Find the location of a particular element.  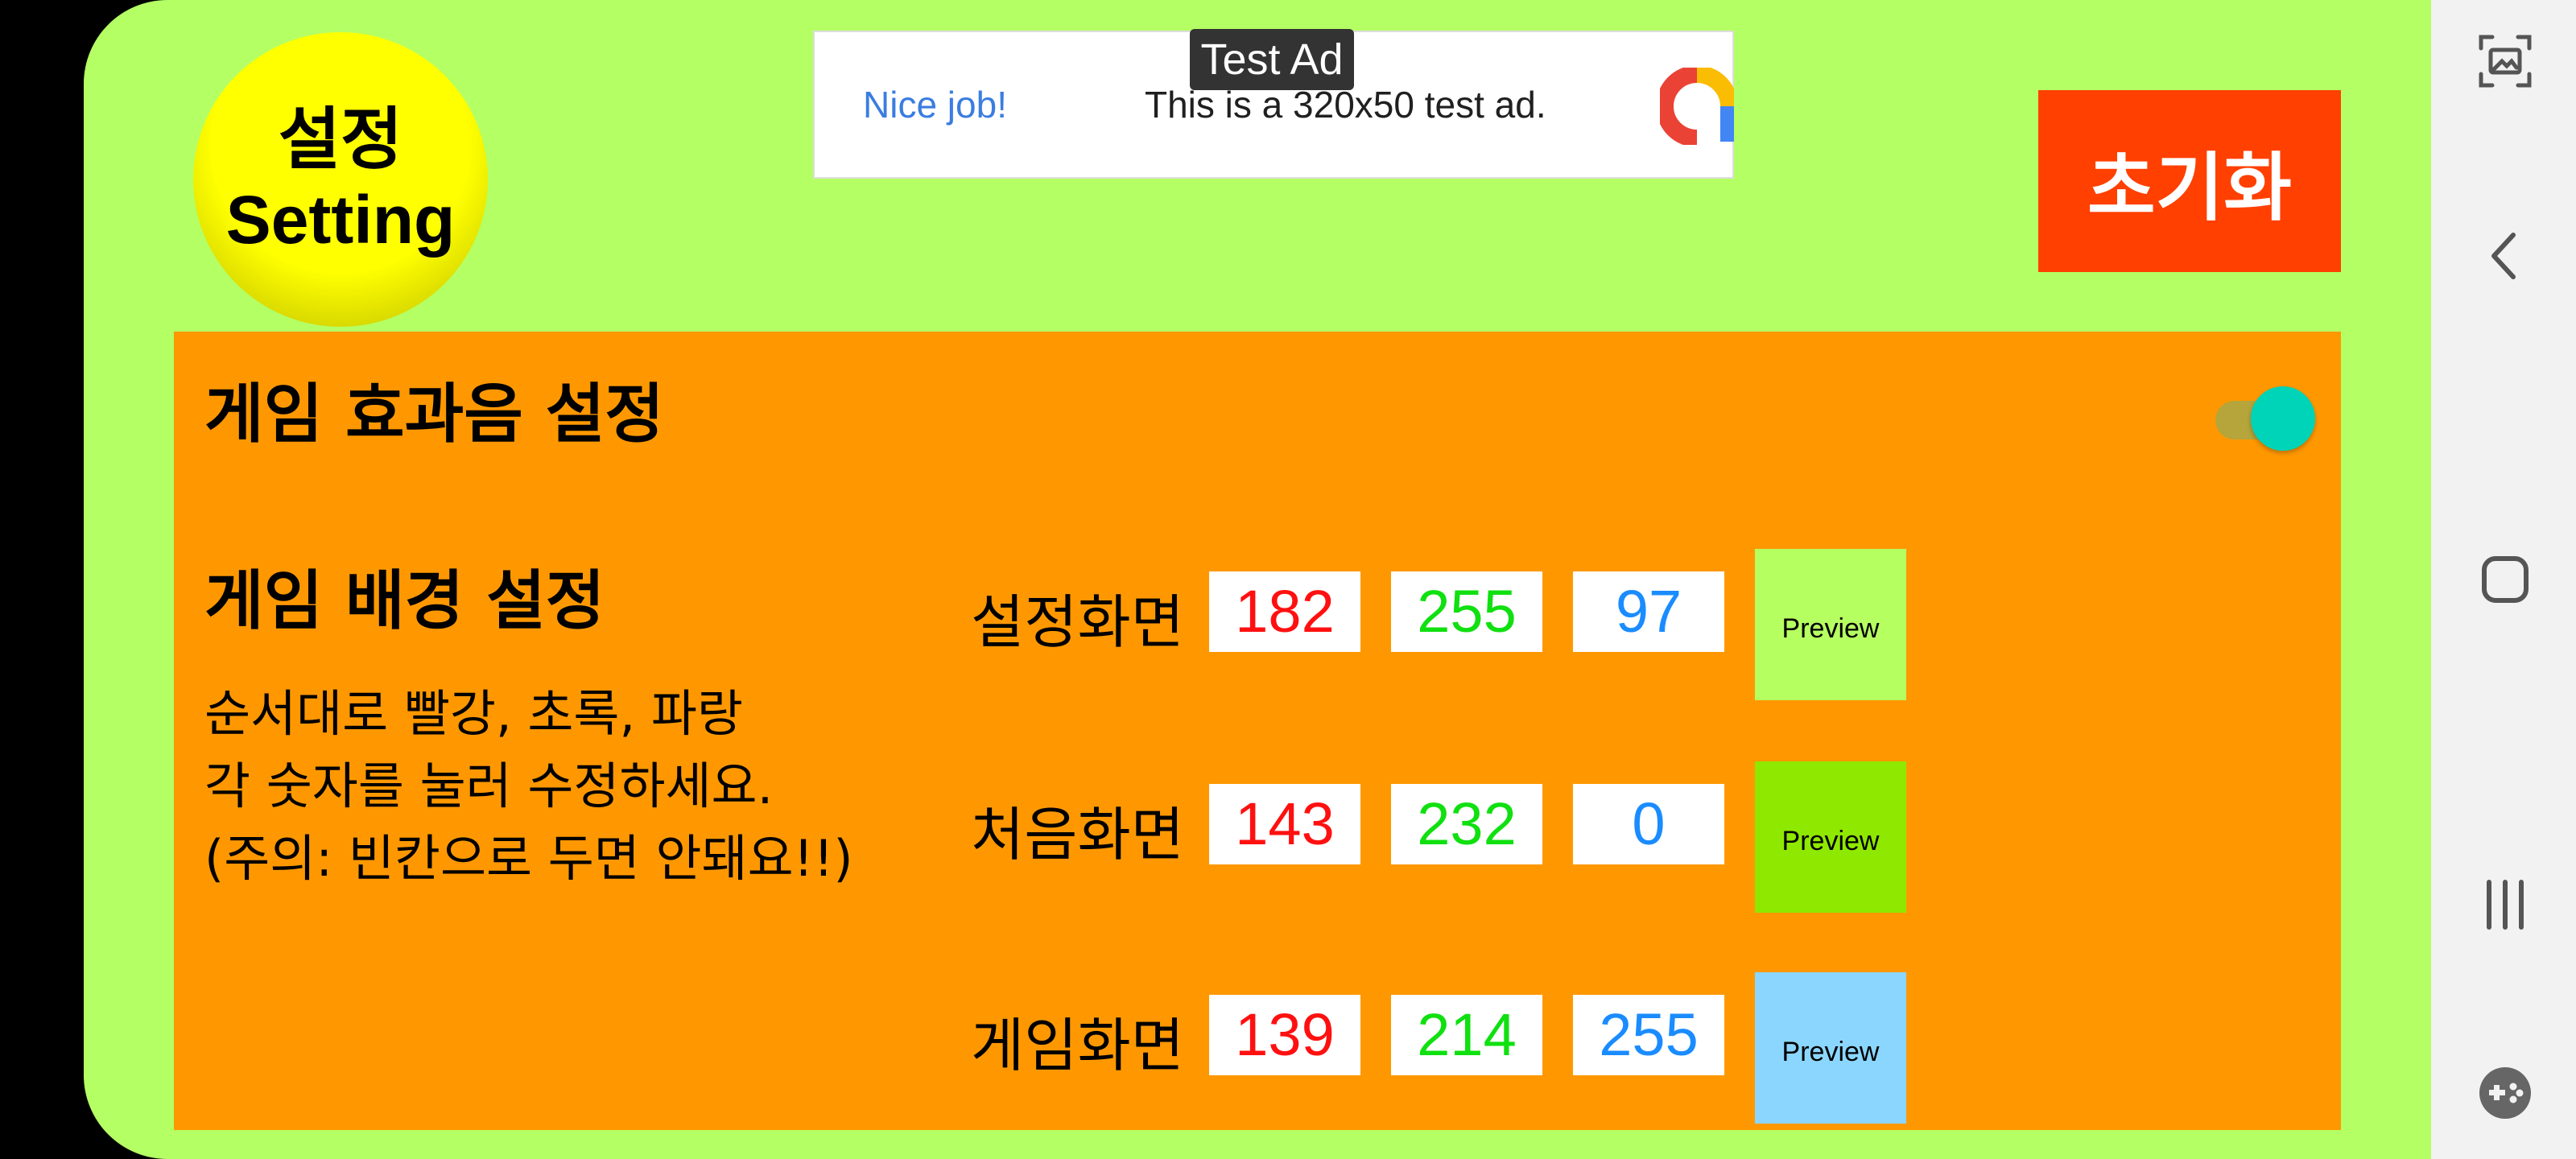

color-row-settings-screen: 설정화면 182 255 97 Preview is located at coordinates (1534, 624).